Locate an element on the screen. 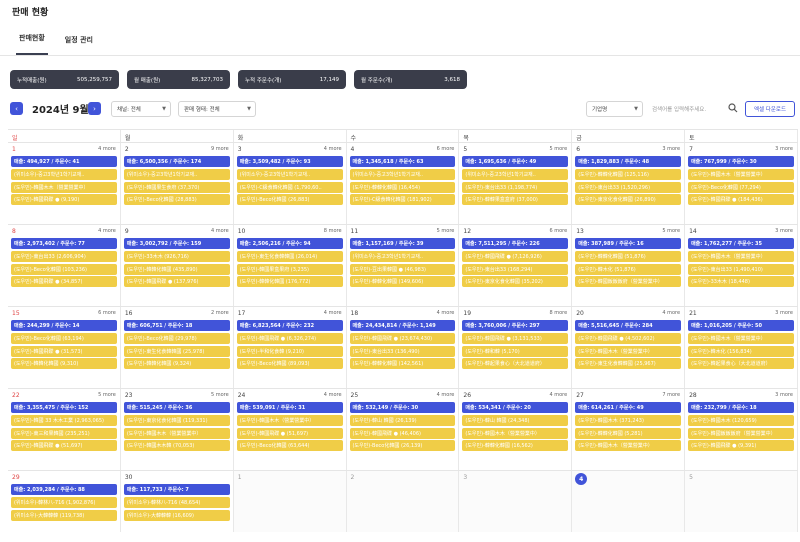 The image size is (800, 542). daily-summary-event: 매출: 117,733 / 주문수: 7 is located at coordinates (176, 489).